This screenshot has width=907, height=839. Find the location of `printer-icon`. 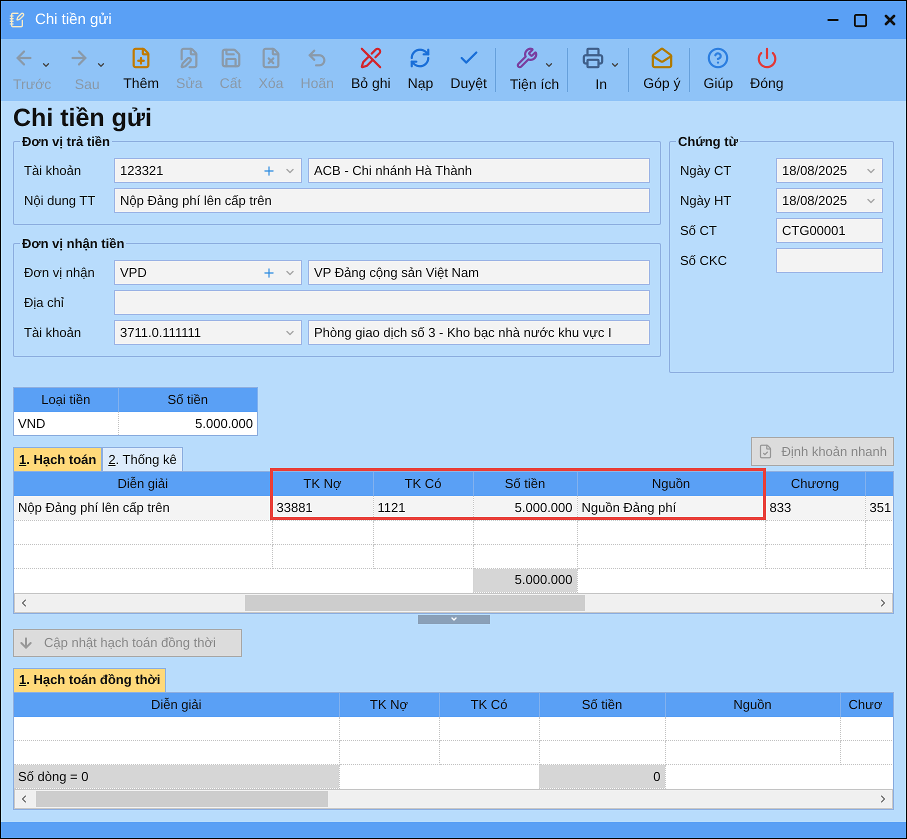

printer-icon is located at coordinates (593, 57).